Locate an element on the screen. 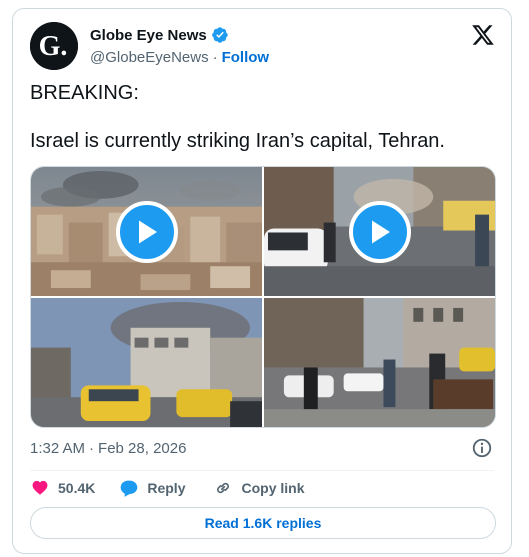 The image size is (529, 557). reply-label: Reply is located at coordinates (166, 488).